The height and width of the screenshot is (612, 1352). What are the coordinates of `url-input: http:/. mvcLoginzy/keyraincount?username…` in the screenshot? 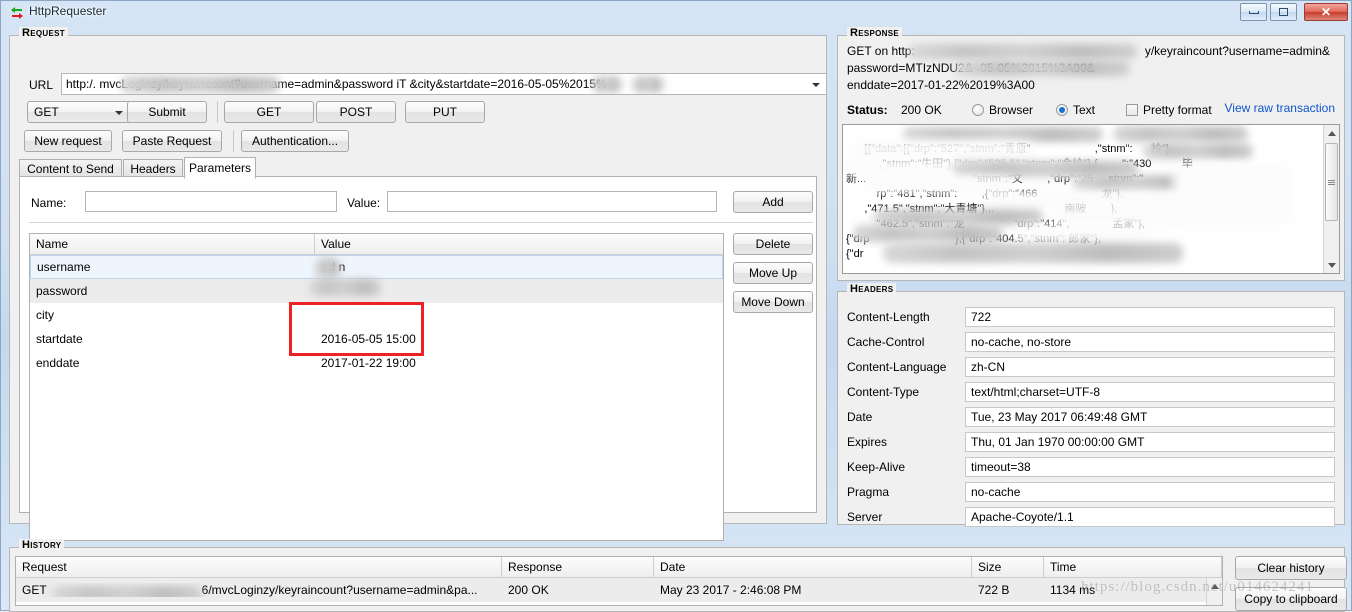 It's located at (444, 84).